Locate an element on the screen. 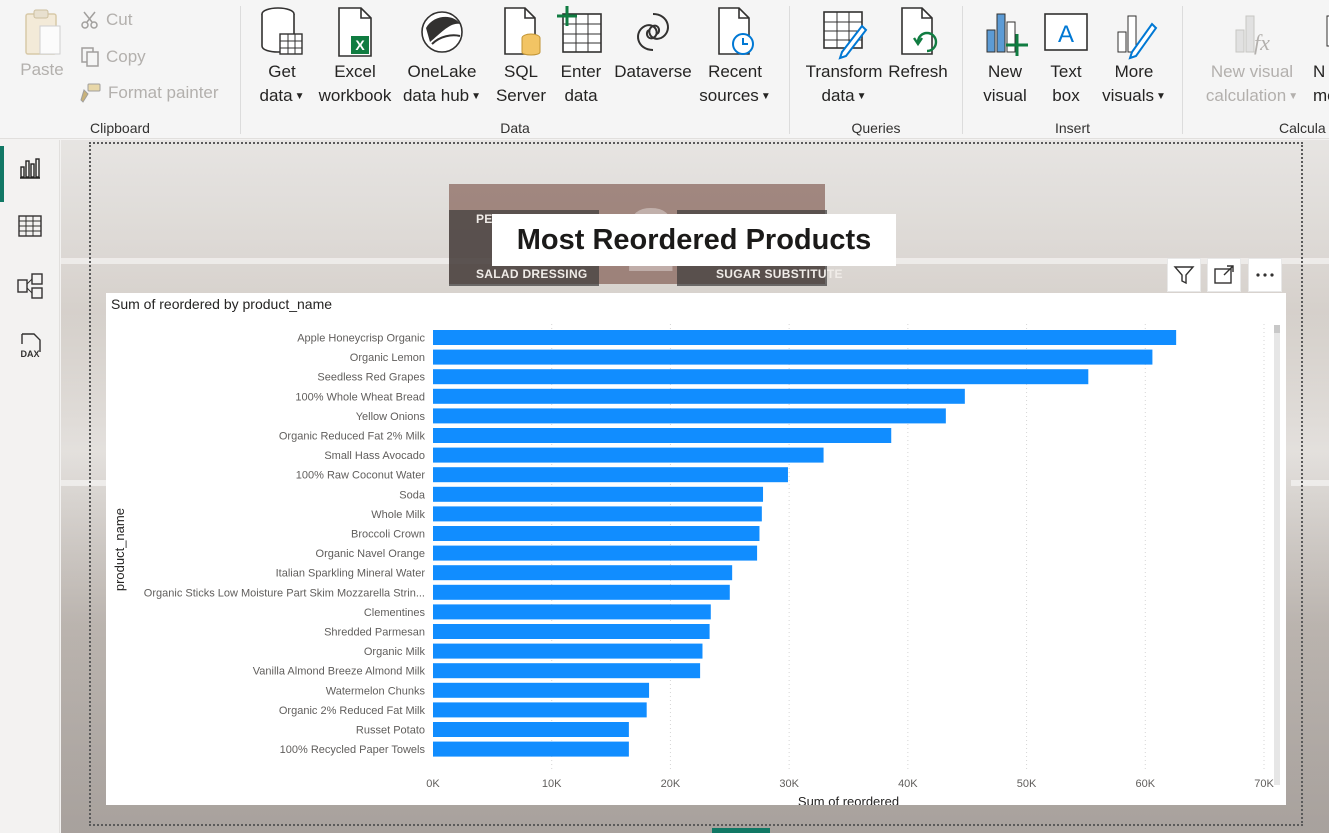 The height and width of the screenshot is (833, 1329). sql-server-icon is located at coordinates (522, 31).